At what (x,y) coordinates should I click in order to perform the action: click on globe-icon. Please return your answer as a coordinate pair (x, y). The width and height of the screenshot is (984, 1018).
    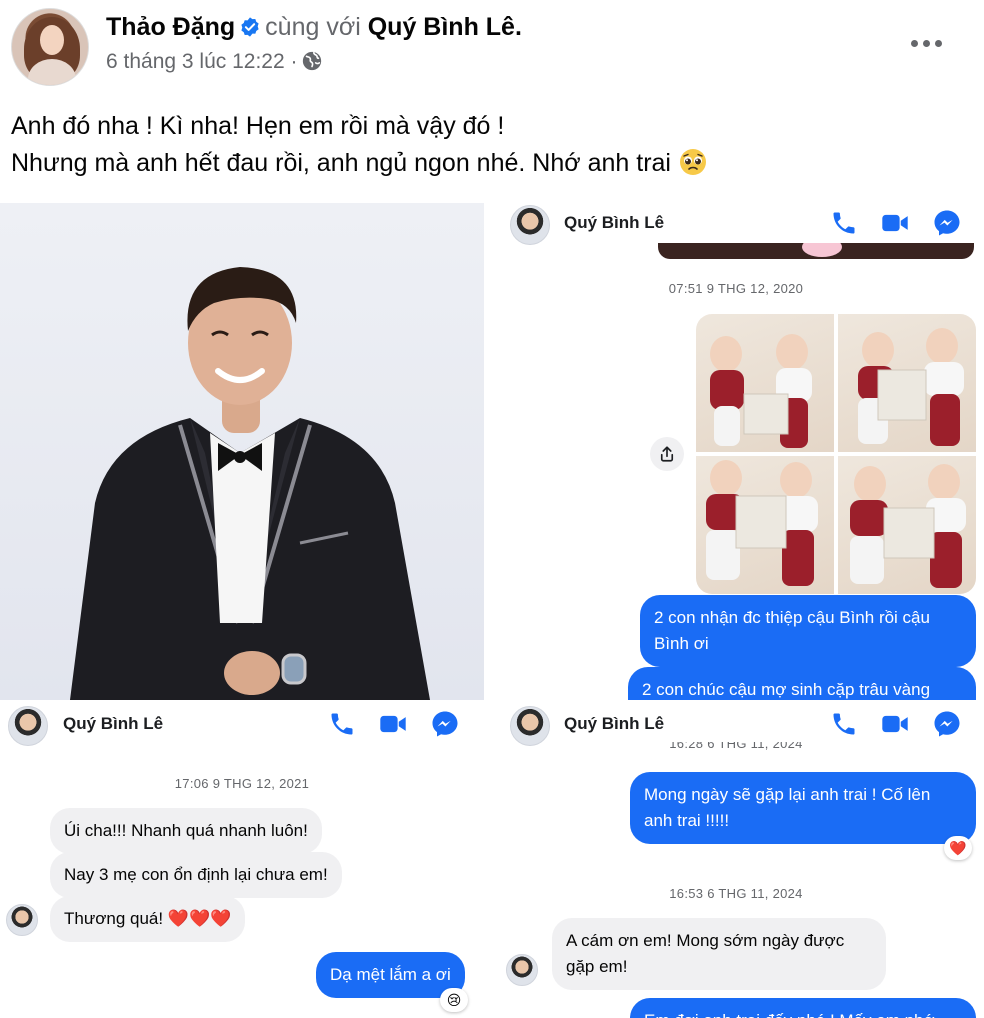
    Looking at the image, I should click on (312, 61).